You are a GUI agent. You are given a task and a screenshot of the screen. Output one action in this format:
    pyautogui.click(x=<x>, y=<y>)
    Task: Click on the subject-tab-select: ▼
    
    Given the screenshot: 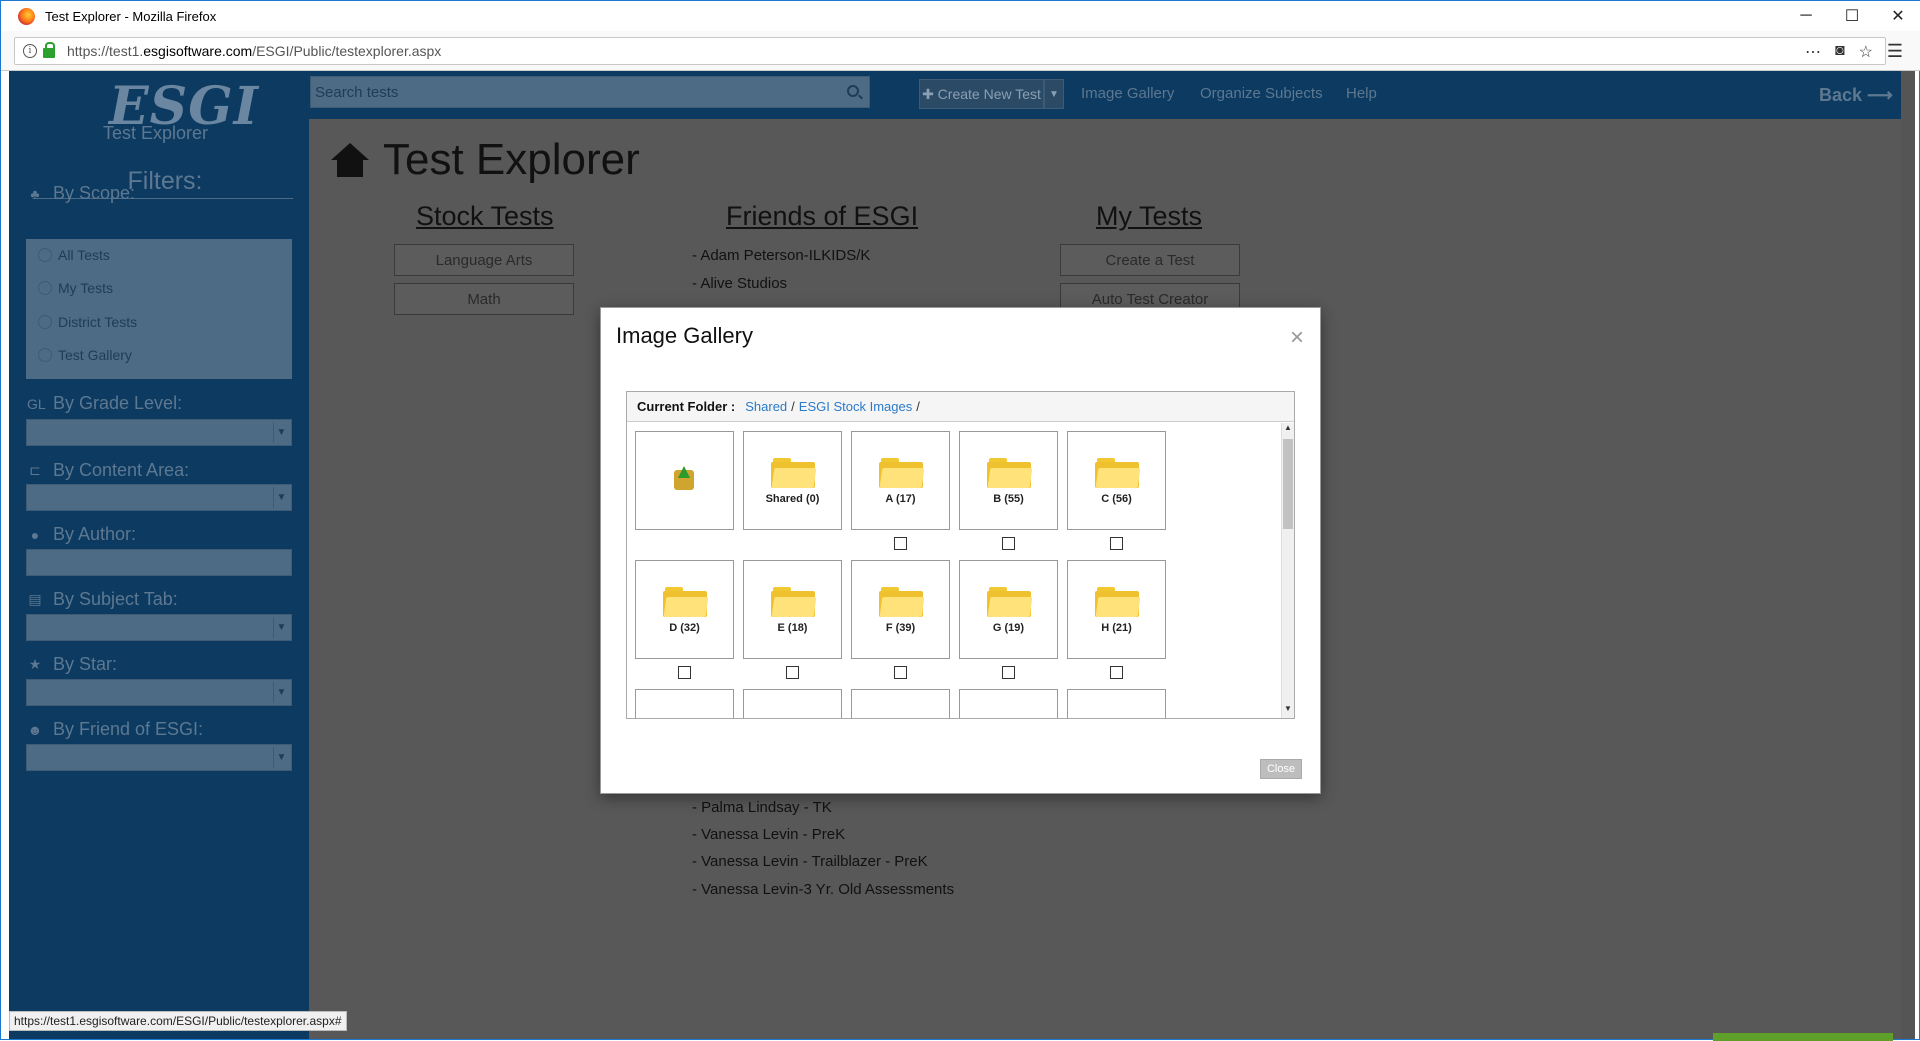 What is the action you would take?
    pyautogui.click(x=159, y=627)
    